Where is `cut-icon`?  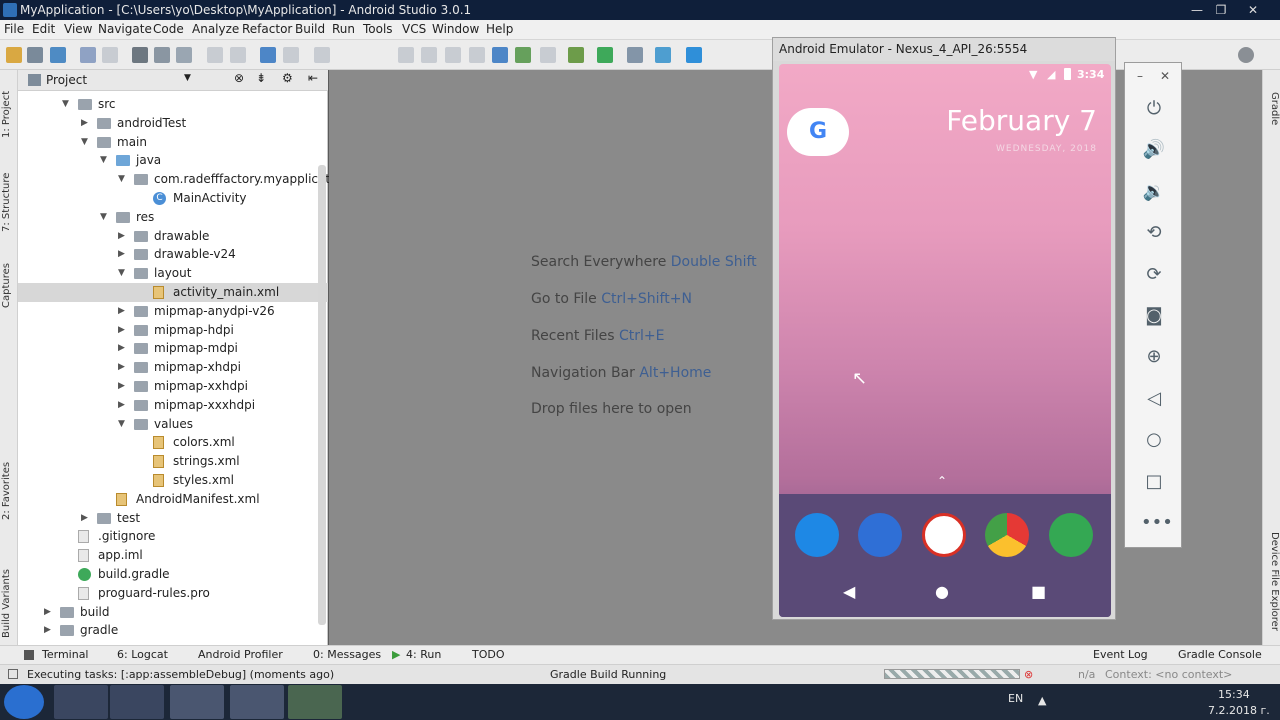
cut-icon is located at coordinates (140, 55).